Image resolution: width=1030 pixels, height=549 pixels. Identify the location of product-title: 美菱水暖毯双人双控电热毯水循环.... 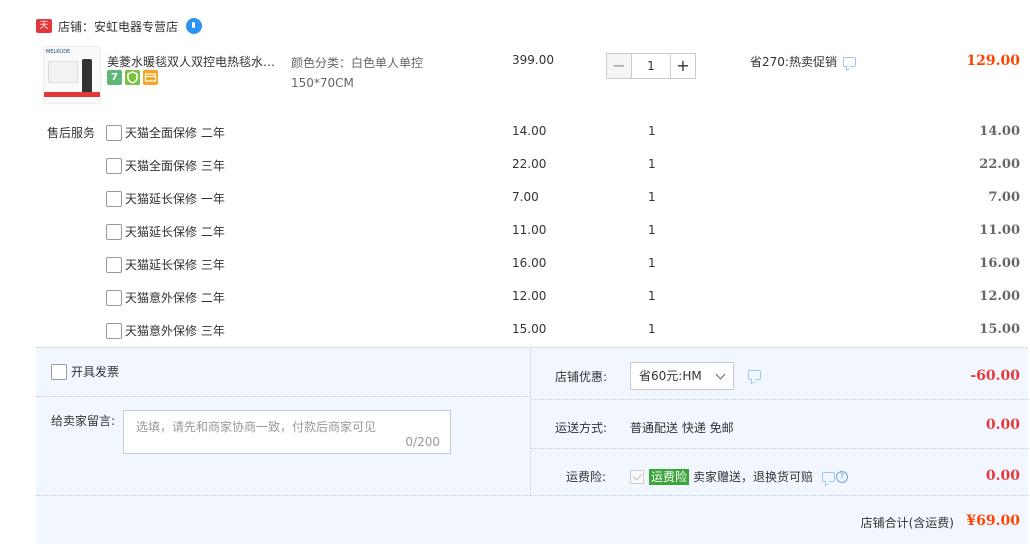
(197, 61).